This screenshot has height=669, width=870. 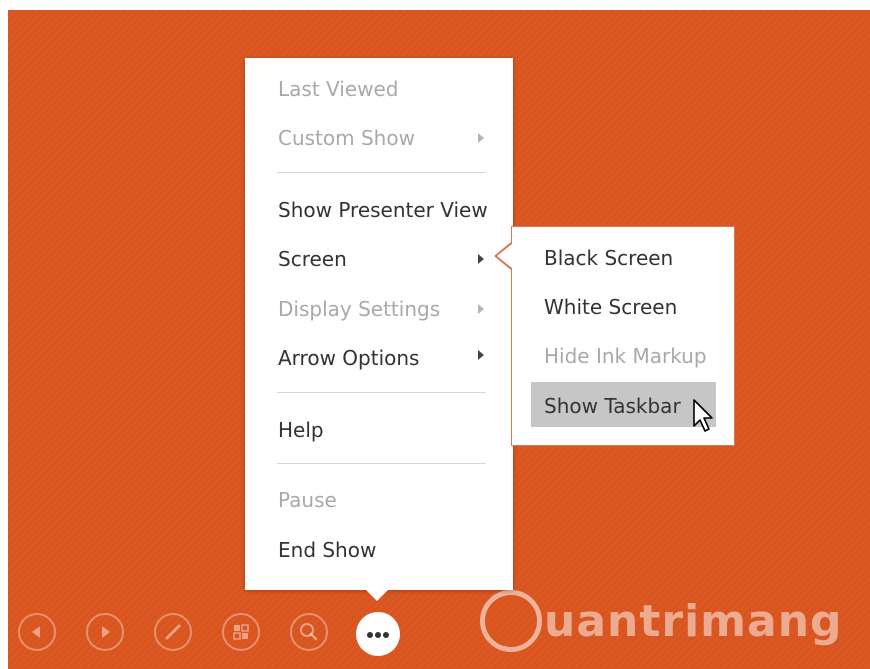 I want to click on pen-icon, so click(x=173, y=632).